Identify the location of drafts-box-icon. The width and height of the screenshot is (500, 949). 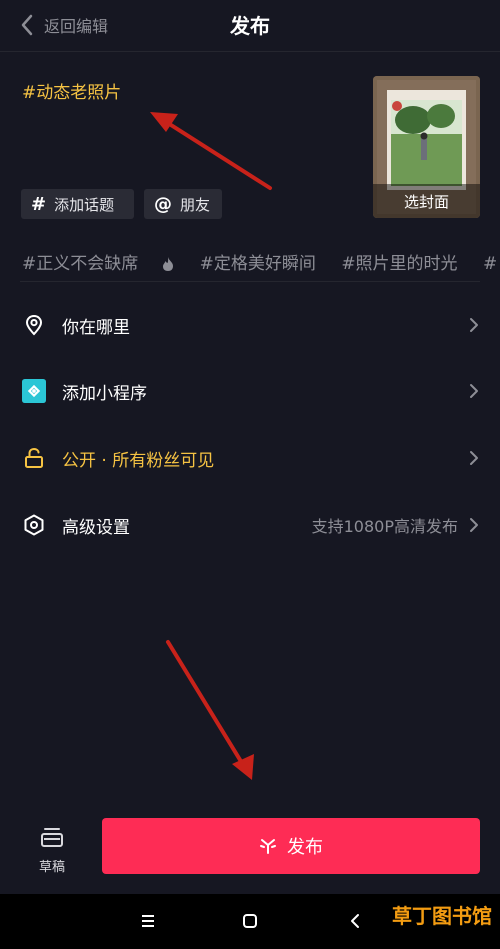
(52, 837).